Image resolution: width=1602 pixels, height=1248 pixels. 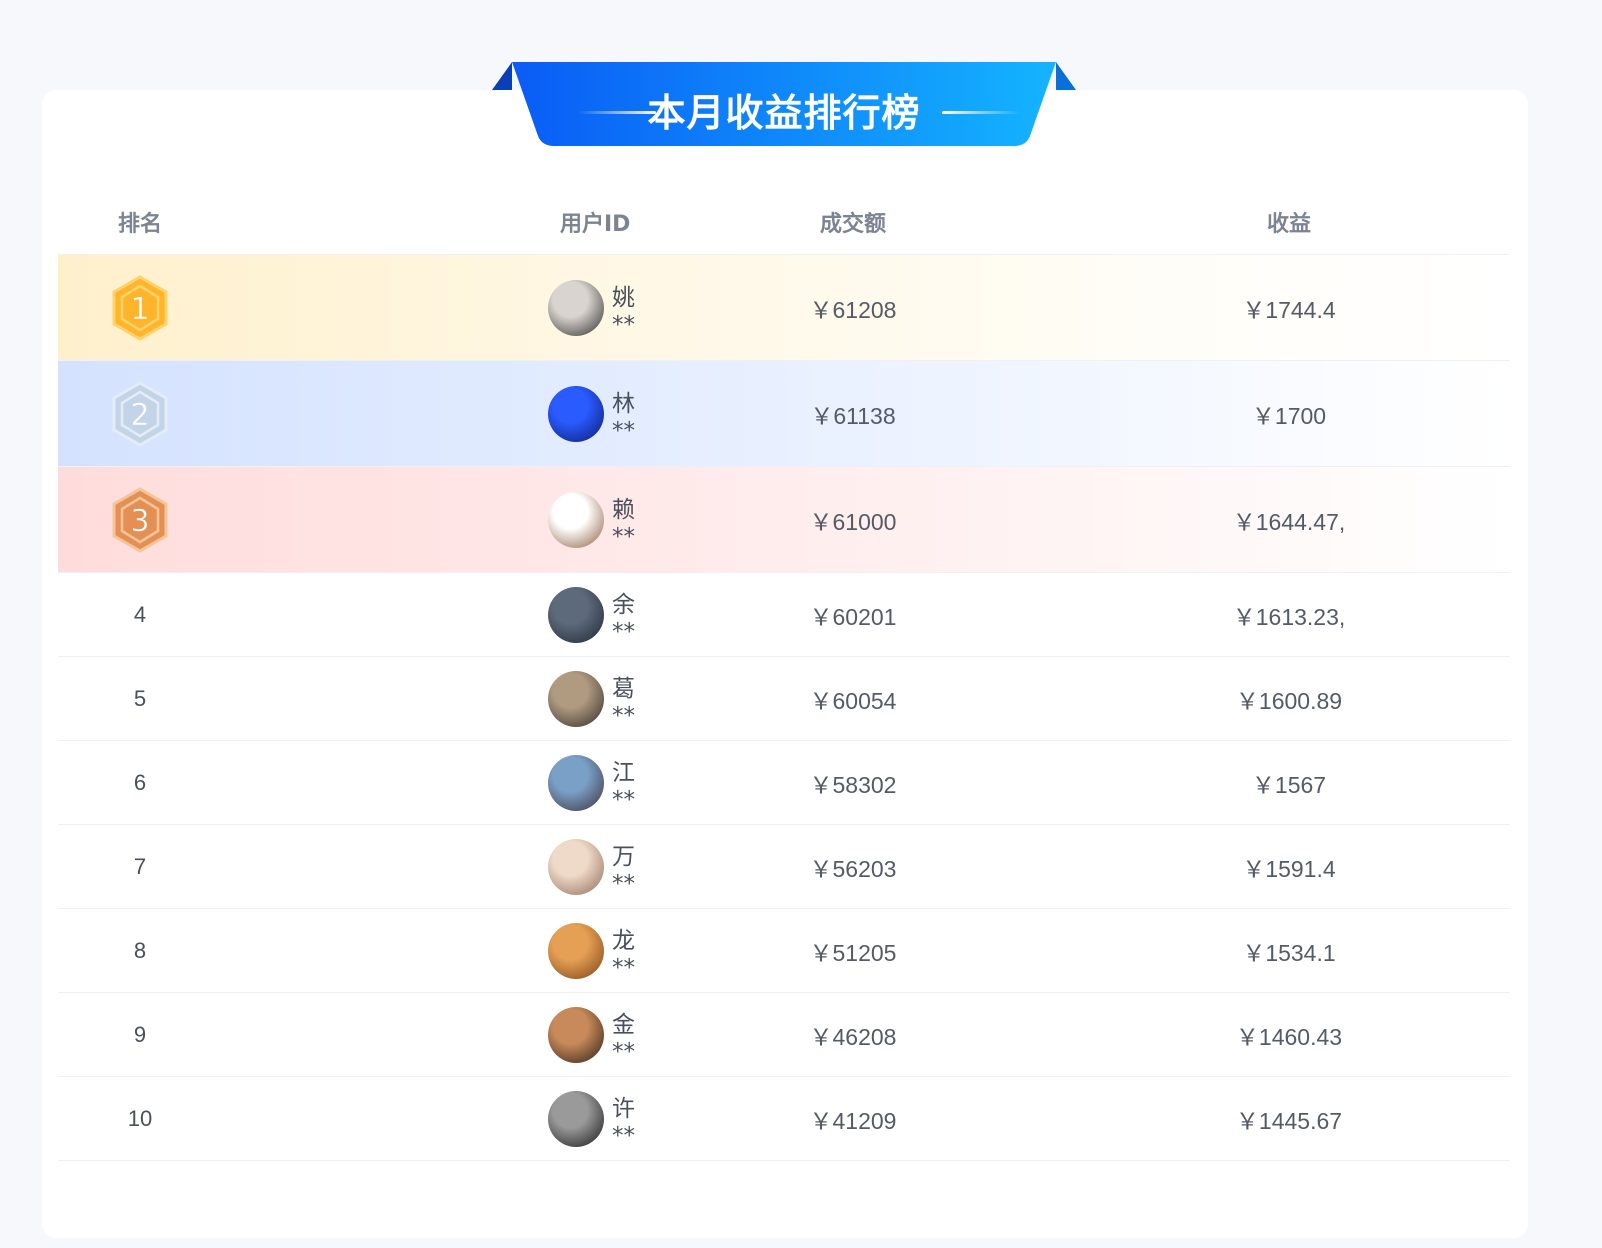 I want to click on title-ribbon: 本月收益排行榜, so click(x=784, y=105).